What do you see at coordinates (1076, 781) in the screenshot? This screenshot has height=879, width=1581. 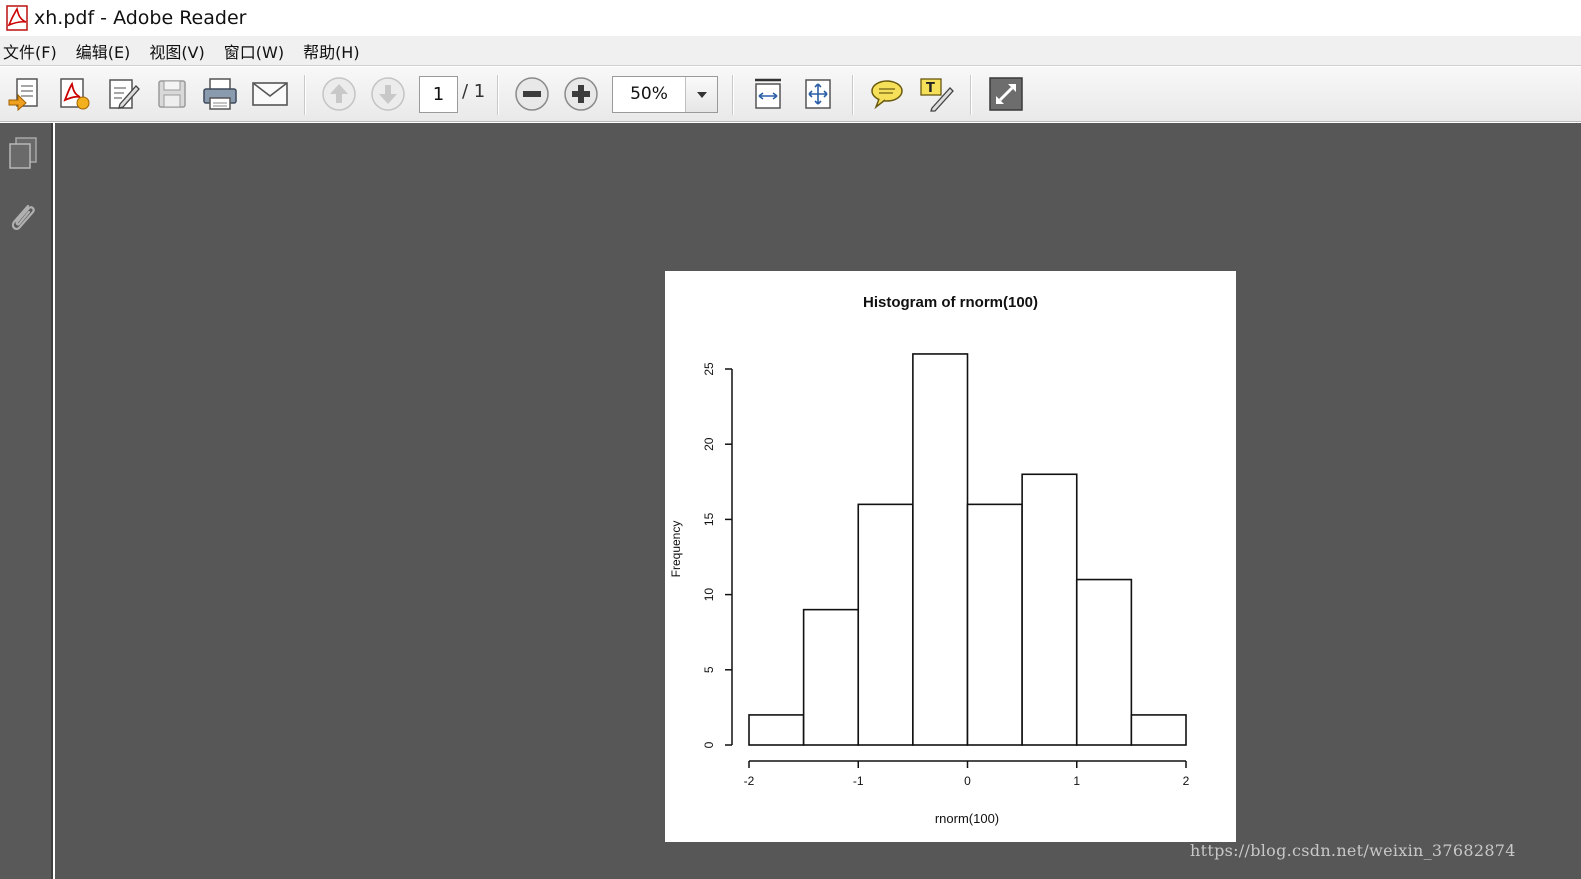 I see `x-tick-label: 1` at bounding box center [1076, 781].